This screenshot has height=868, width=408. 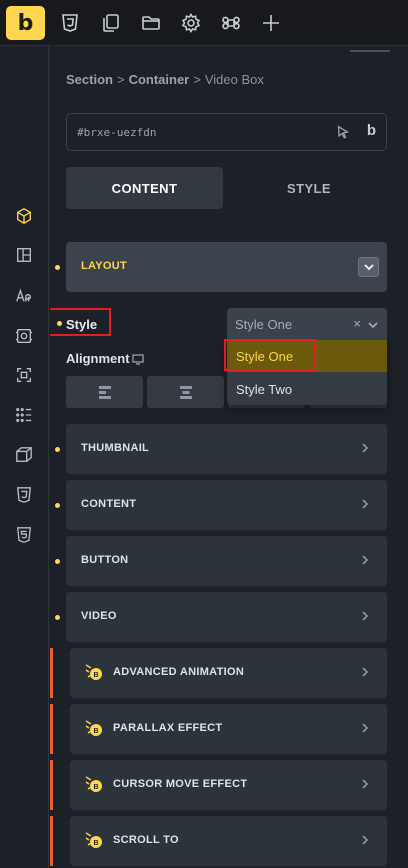 I want to click on section-title: CURSOR MOVE EFFECT, so click(x=180, y=784).